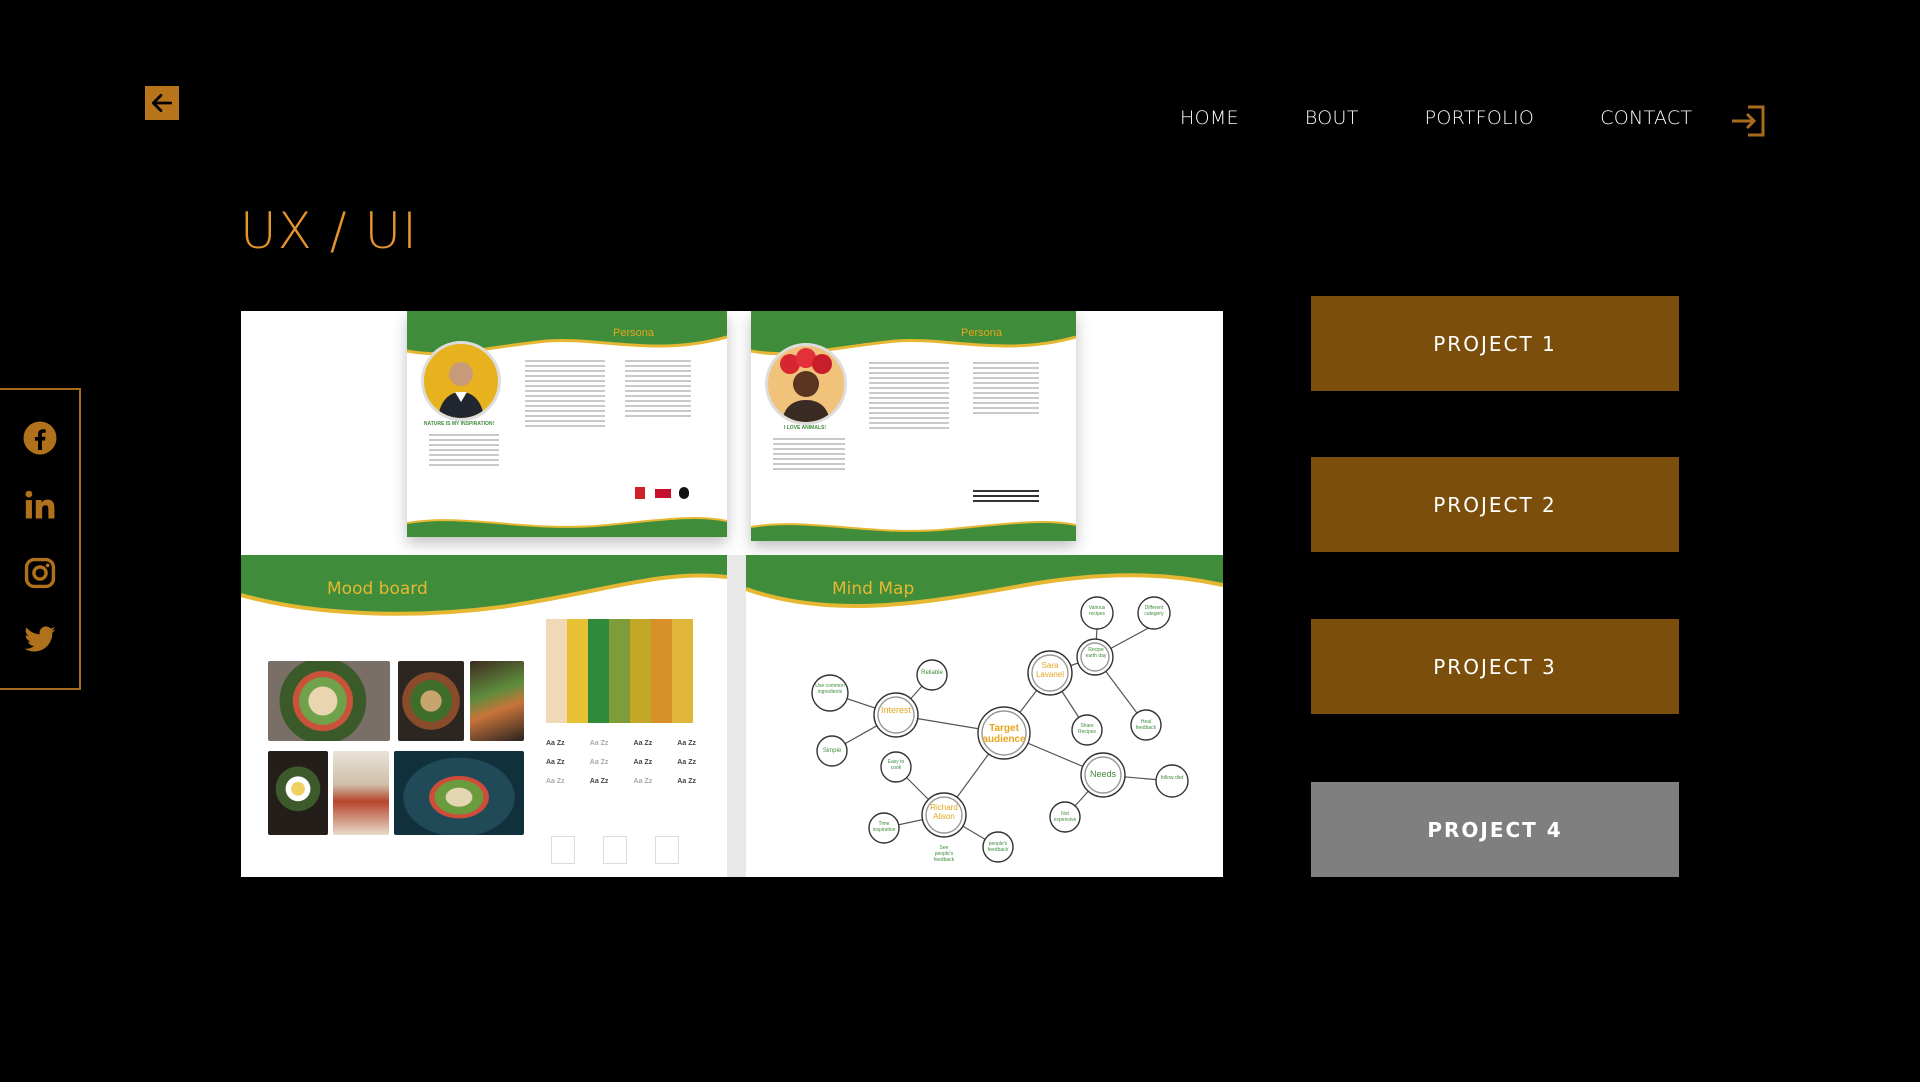  Describe the element at coordinates (431, 701) in the screenshot. I see `food-photo-salad` at that location.